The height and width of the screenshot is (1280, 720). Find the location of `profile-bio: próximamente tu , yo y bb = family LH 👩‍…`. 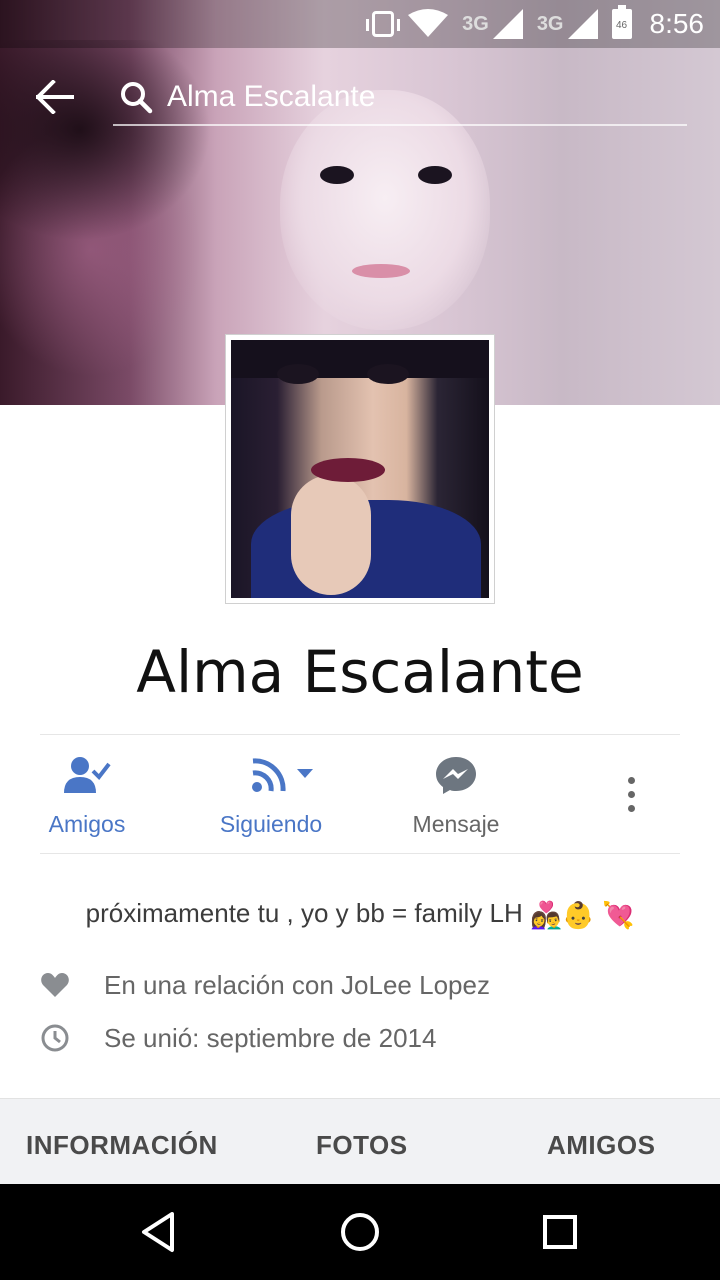

profile-bio: próximamente tu , yo y bb = family LH 👩‍… is located at coordinates (360, 914).